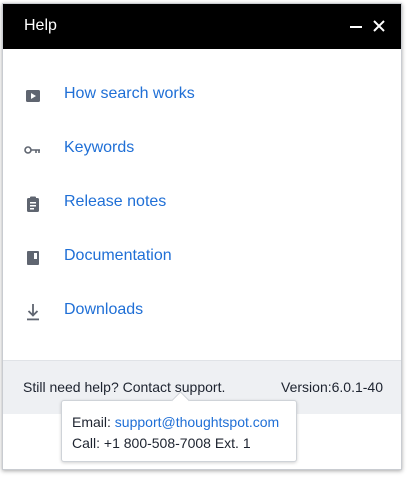 This screenshot has width=409, height=477. I want to click on phone-line: Call: +1 800-508-7008 Ext. 1, so click(161, 443).